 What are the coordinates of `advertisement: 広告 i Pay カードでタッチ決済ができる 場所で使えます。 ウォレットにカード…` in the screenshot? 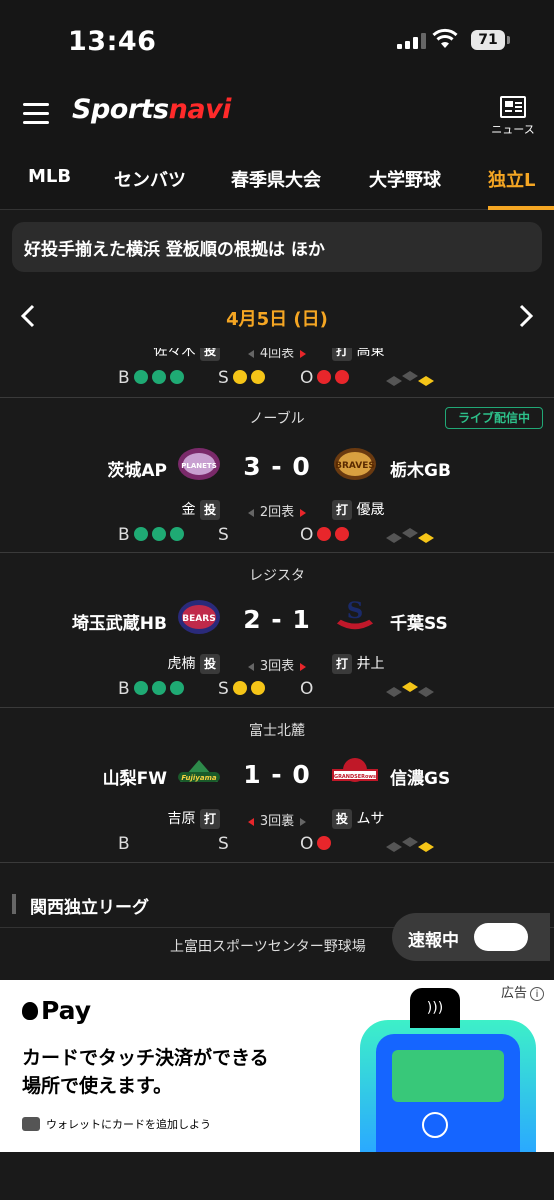 It's located at (277, 1066).